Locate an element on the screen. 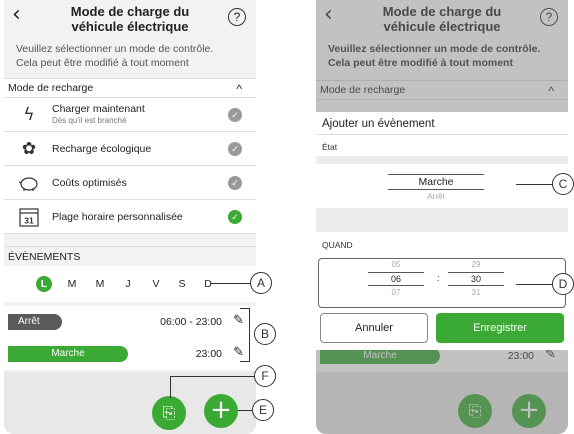  title-line-1: Mode de charge du is located at coordinates (130, 11).